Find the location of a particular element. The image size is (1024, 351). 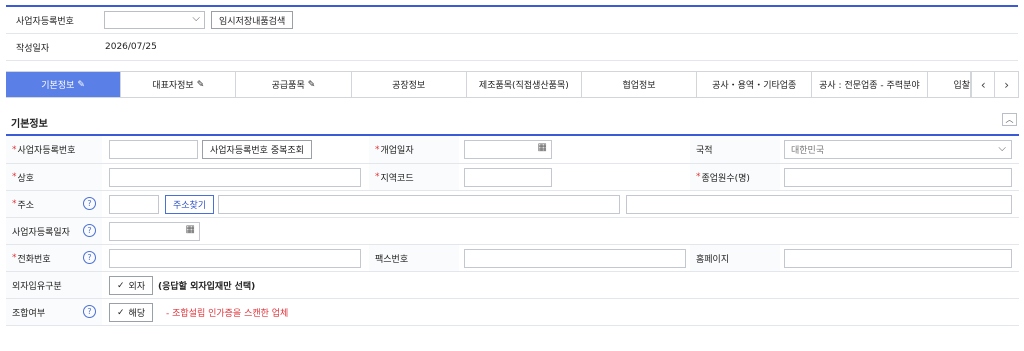

form-row: 조합여부 ? ✓ 해당 - 조합설립 인가증을 스캔한 업체 is located at coordinates (512, 312).